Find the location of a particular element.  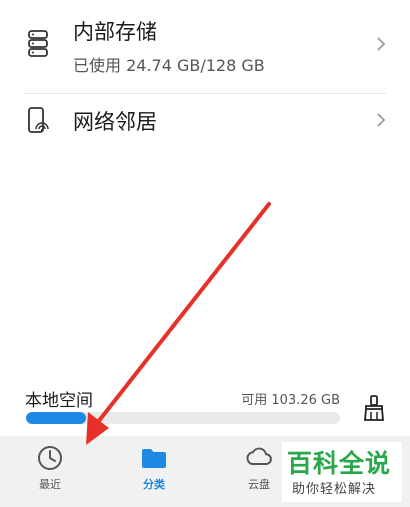

clock-icon is located at coordinates (50, 460).